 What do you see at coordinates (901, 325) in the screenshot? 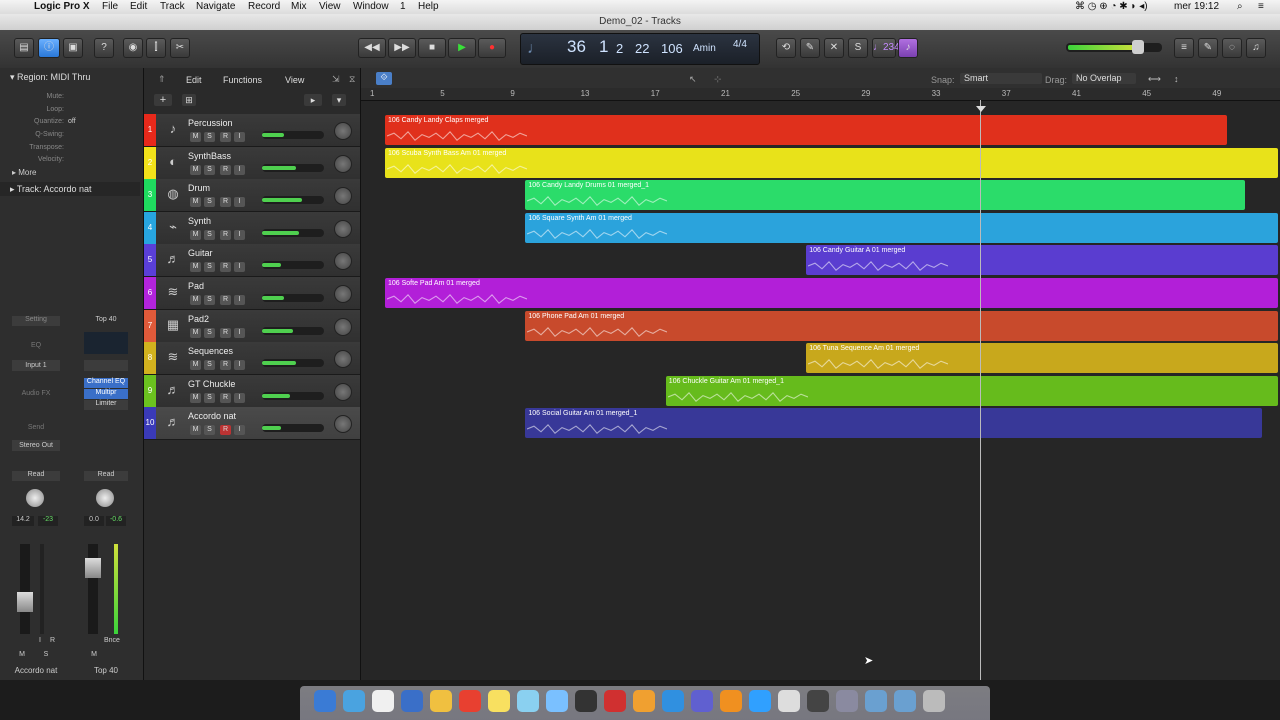
I see `audio-region: 106 Phone Pad Am 01 merged` at bounding box center [901, 325].